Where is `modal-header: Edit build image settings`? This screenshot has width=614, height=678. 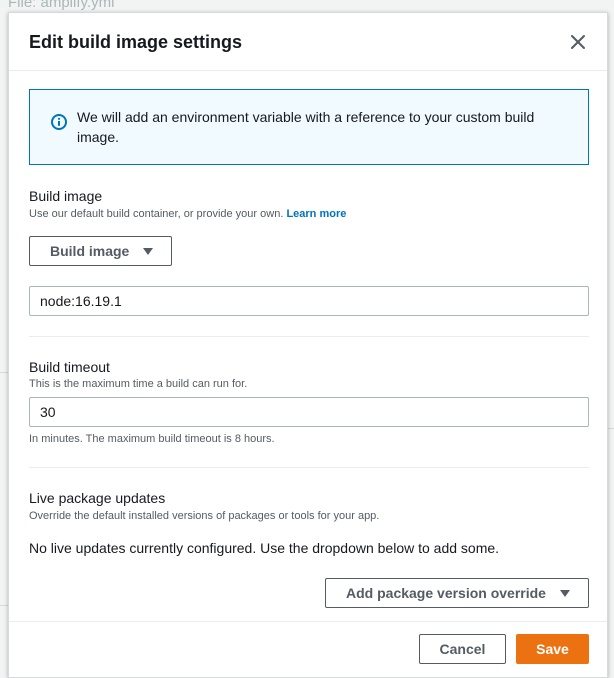
modal-header: Edit build image settings is located at coordinates (308, 42).